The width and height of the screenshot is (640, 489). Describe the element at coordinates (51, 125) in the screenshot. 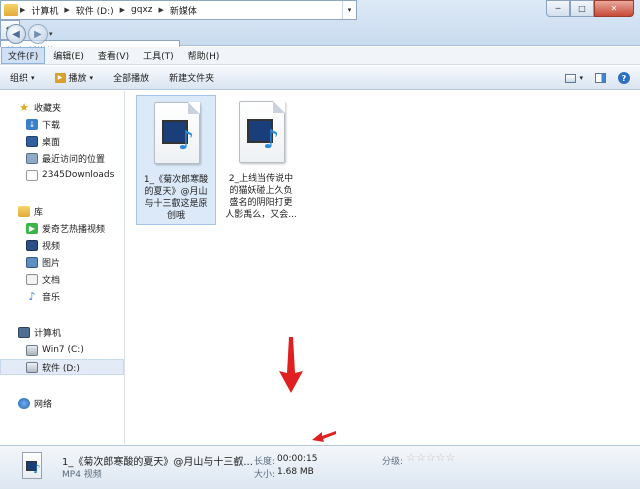

I see `sidebar-item-label: 下载` at that location.